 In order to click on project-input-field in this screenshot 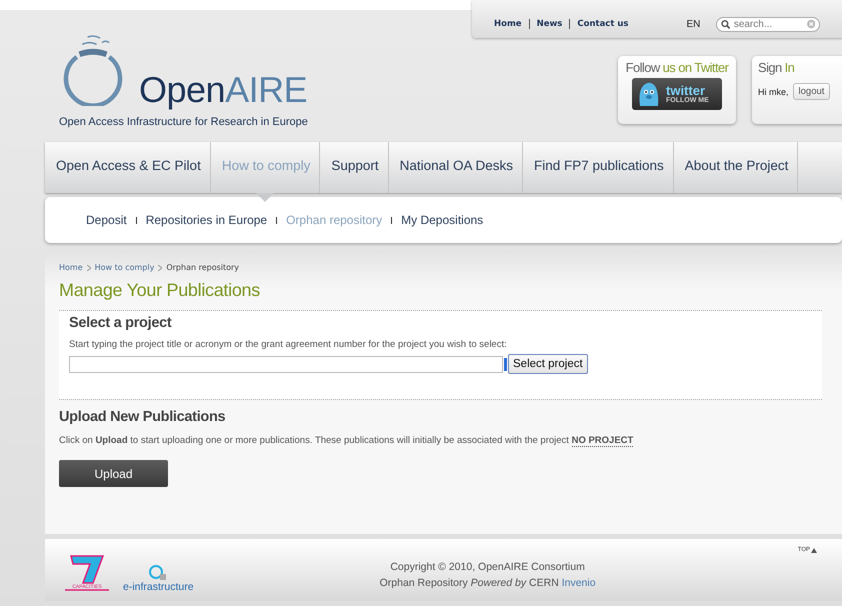, I will do `click(286, 364)`.